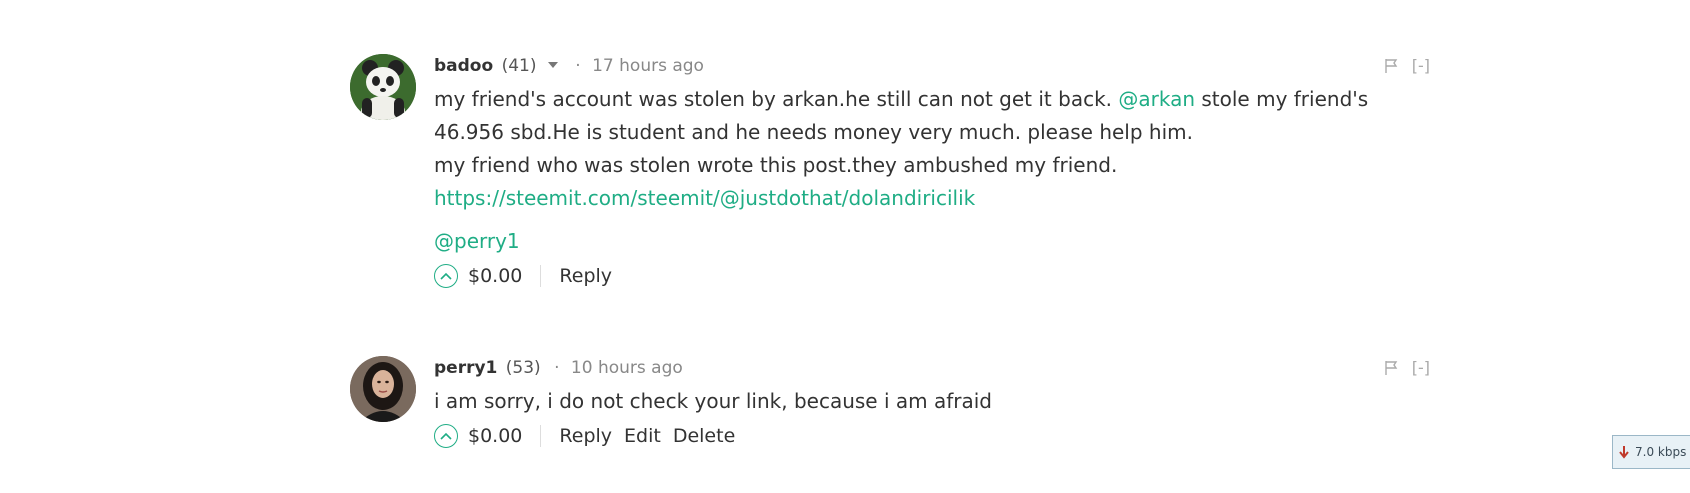 The image size is (1690, 493). What do you see at coordinates (465, 368) in the screenshot?
I see `author-name: perry1` at bounding box center [465, 368].